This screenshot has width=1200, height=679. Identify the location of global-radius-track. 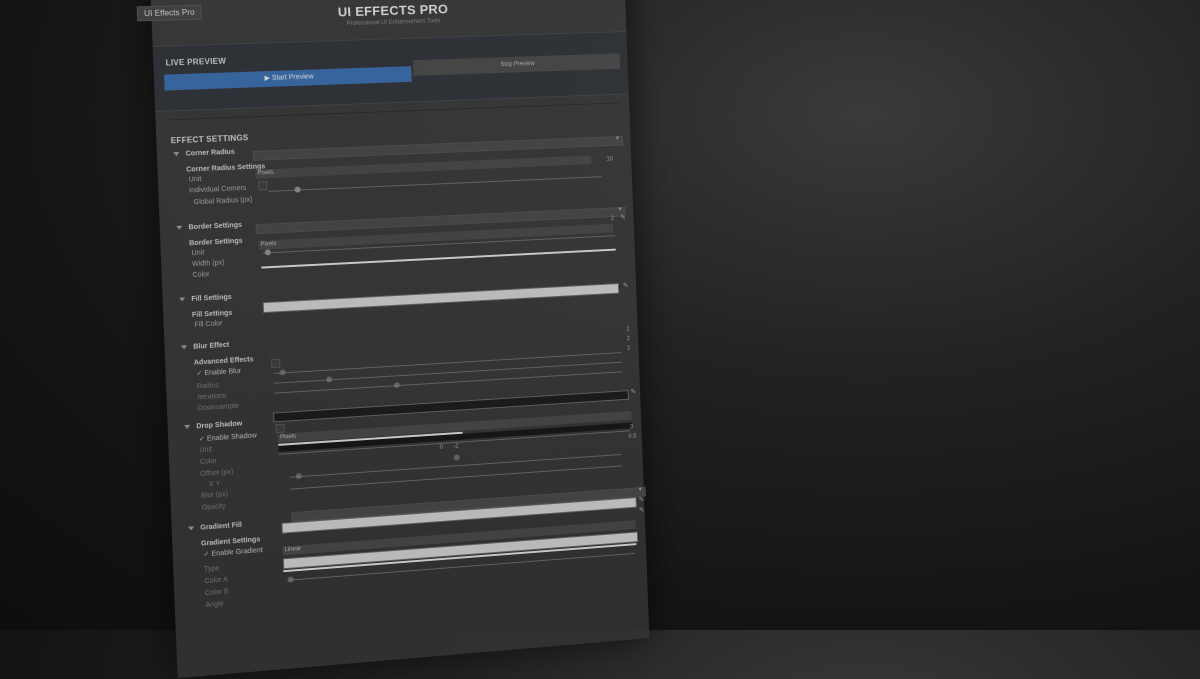
(435, 184).